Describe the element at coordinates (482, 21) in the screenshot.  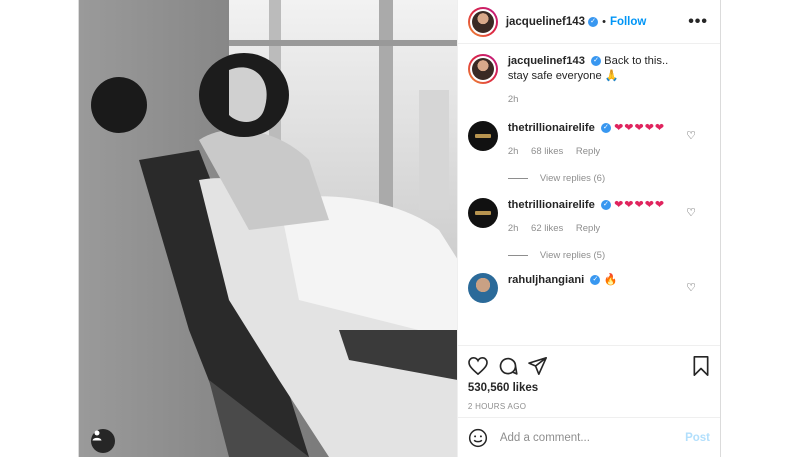
I see `author-avatar` at that location.